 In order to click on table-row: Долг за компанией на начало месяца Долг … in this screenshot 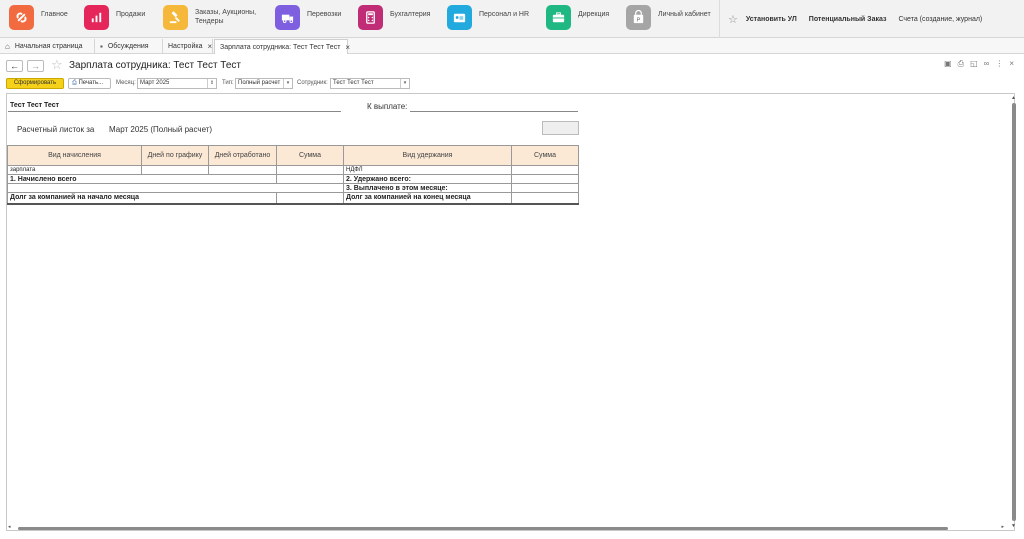, I will do `click(293, 198)`.